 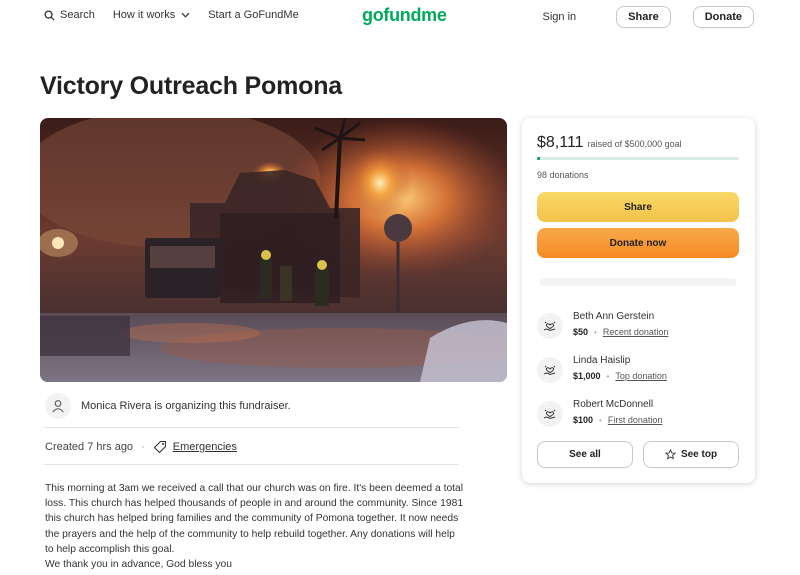 I want to click on recent-donation-link: Recent donation, so click(x=636, y=332).